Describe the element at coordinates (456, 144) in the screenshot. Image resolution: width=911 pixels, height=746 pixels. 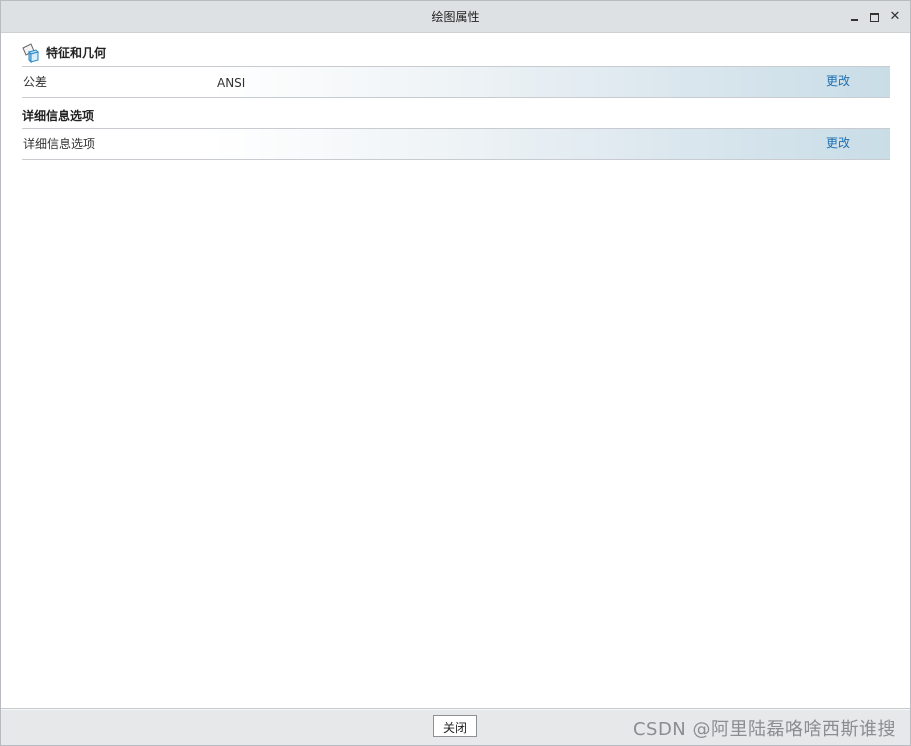
I see `property-row-detail-options: 详细信息选项 更改` at that location.